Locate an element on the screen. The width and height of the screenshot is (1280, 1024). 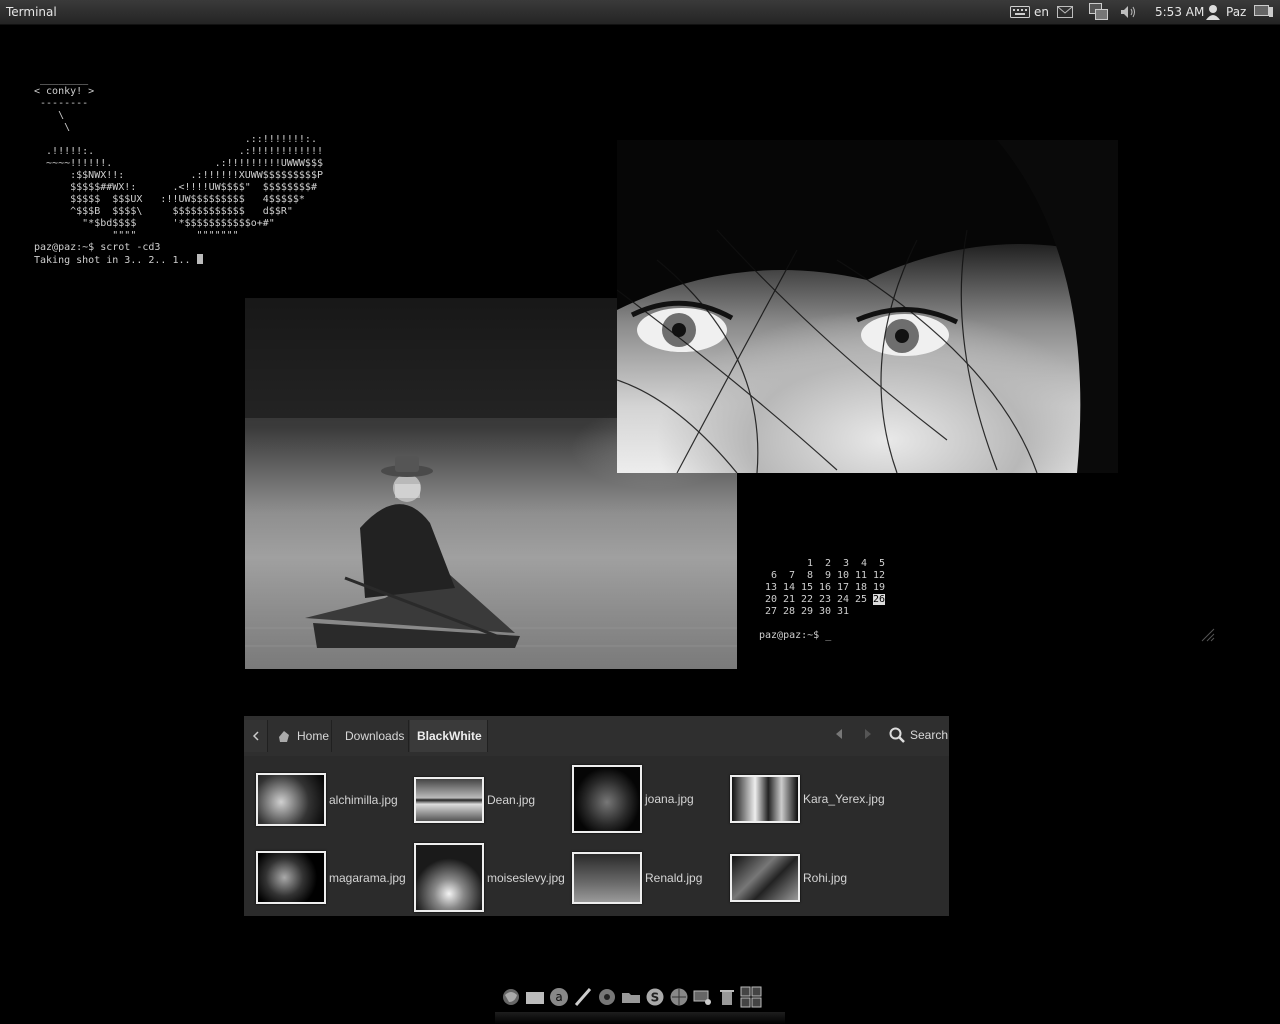
browser-icon is located at coordinates (679, 997).